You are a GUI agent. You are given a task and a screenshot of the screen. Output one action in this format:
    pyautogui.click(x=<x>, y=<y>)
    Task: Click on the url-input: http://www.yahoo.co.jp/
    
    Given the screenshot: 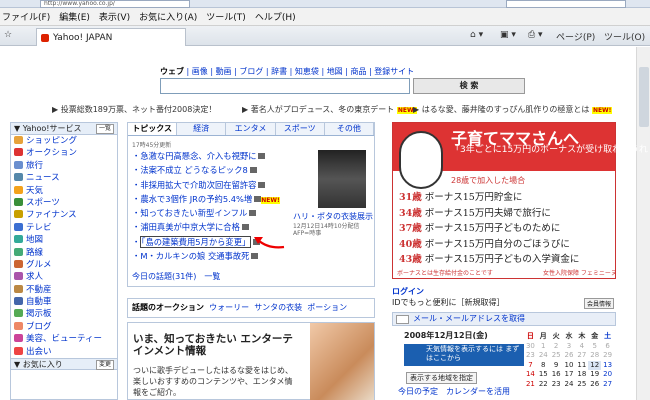 What is the action you would take?
    pyautogui.click(x=115, y=4)
    